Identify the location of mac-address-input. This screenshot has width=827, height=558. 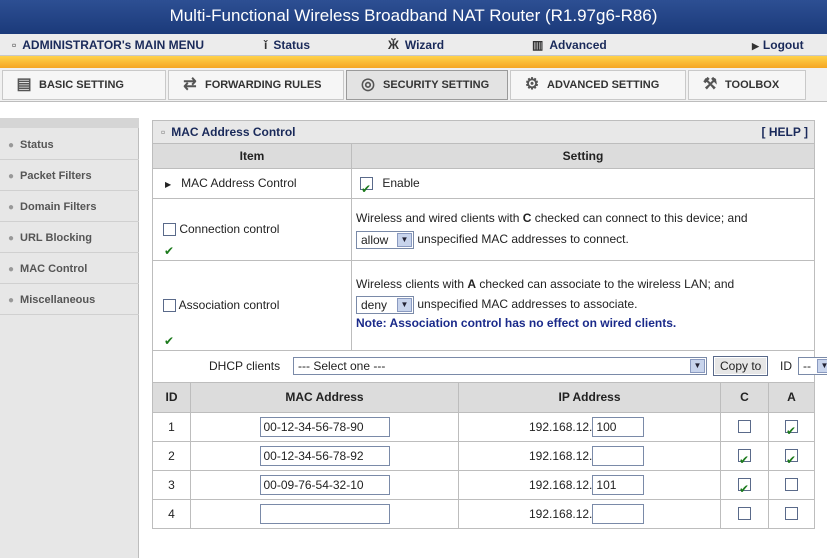
(324, 514).